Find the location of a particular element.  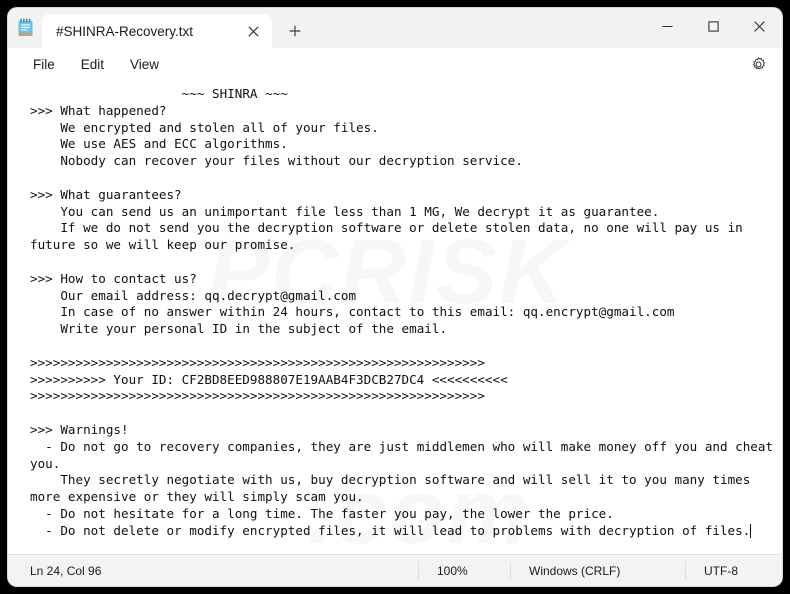

notepad-icon is located at coordinates (25, 28).